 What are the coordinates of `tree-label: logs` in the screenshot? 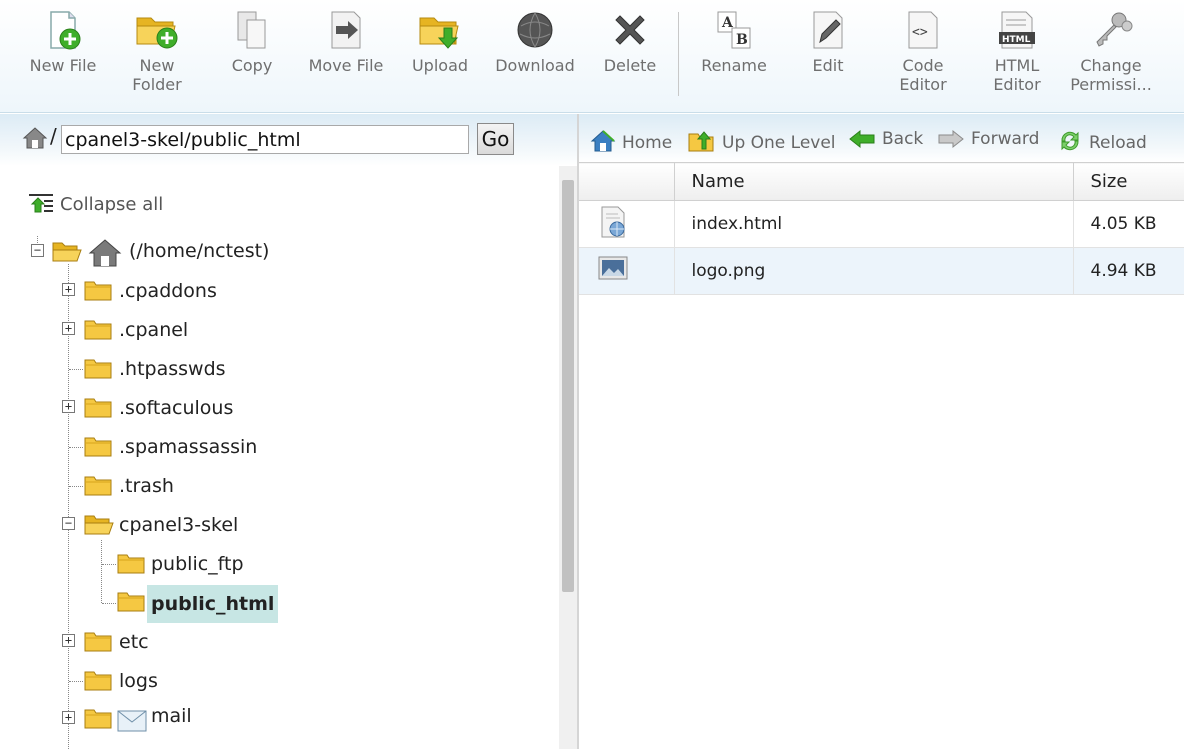 It's located at (138, 681).